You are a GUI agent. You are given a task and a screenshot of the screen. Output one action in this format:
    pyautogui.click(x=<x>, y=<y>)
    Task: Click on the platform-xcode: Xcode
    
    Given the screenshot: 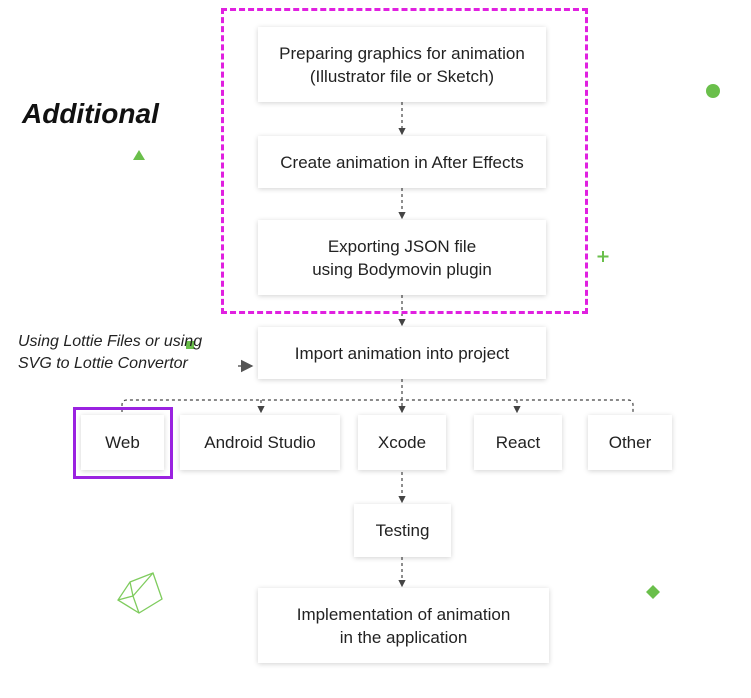 What is the action you would take?
    pyautogui.click(x=402, y=442)
    